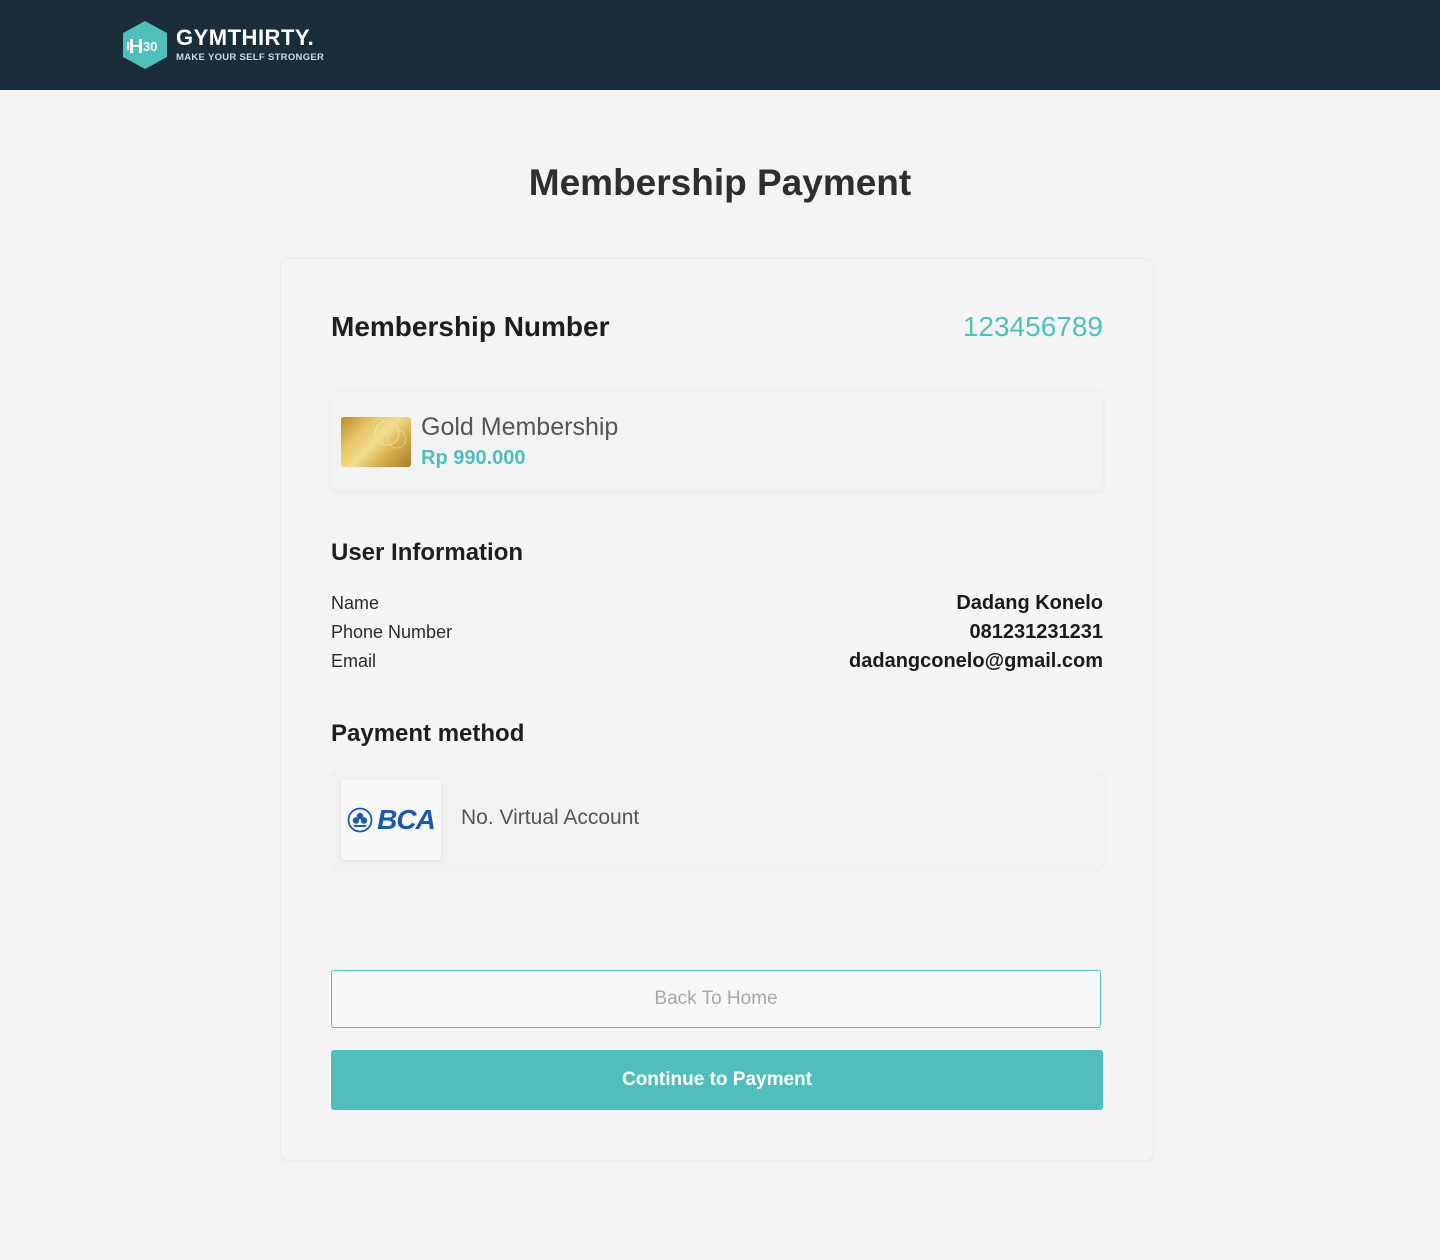 This screenshot has width=1440, height=1260. Describe the element at coordinates (717, 1080) in the screenshot. I see `continue-to-payment-button: Continue to Payment` at that location.